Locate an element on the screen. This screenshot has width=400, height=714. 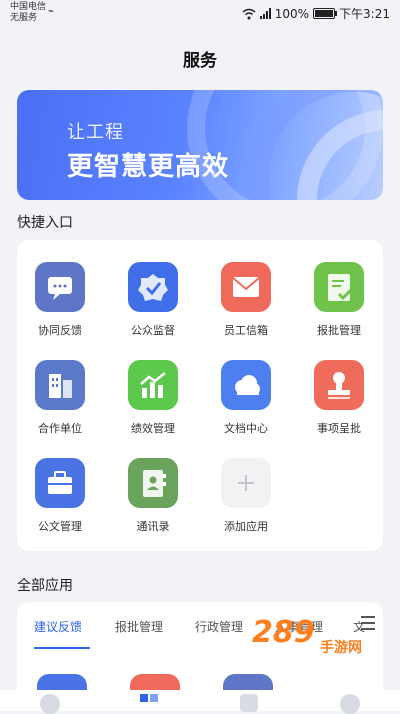
quick-item-public-supervision: 公众监督 is located at coordinates (153, 300).